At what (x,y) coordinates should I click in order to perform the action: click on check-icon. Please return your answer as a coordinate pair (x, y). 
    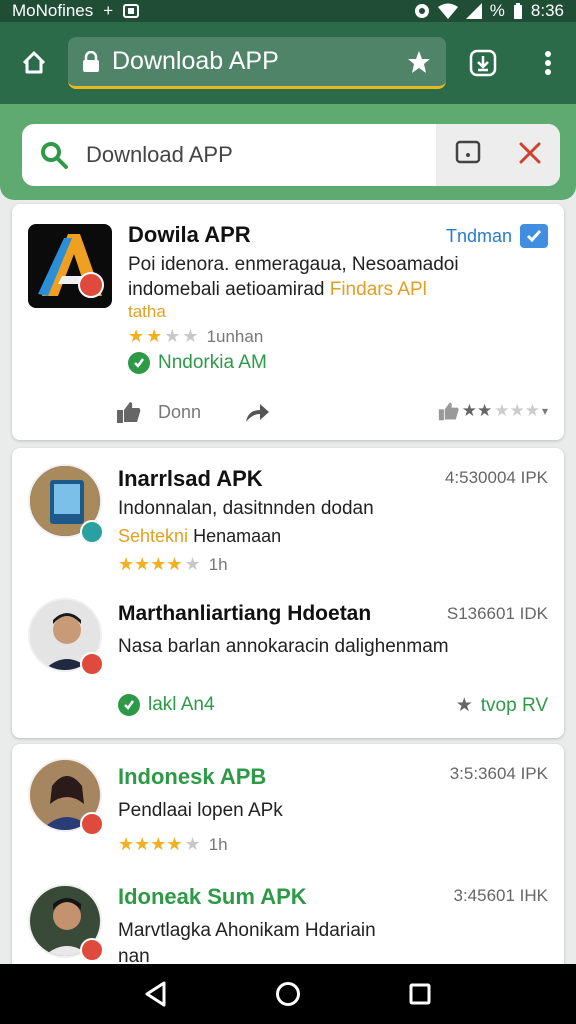
    Looking at the image, I should click on (534, 236).